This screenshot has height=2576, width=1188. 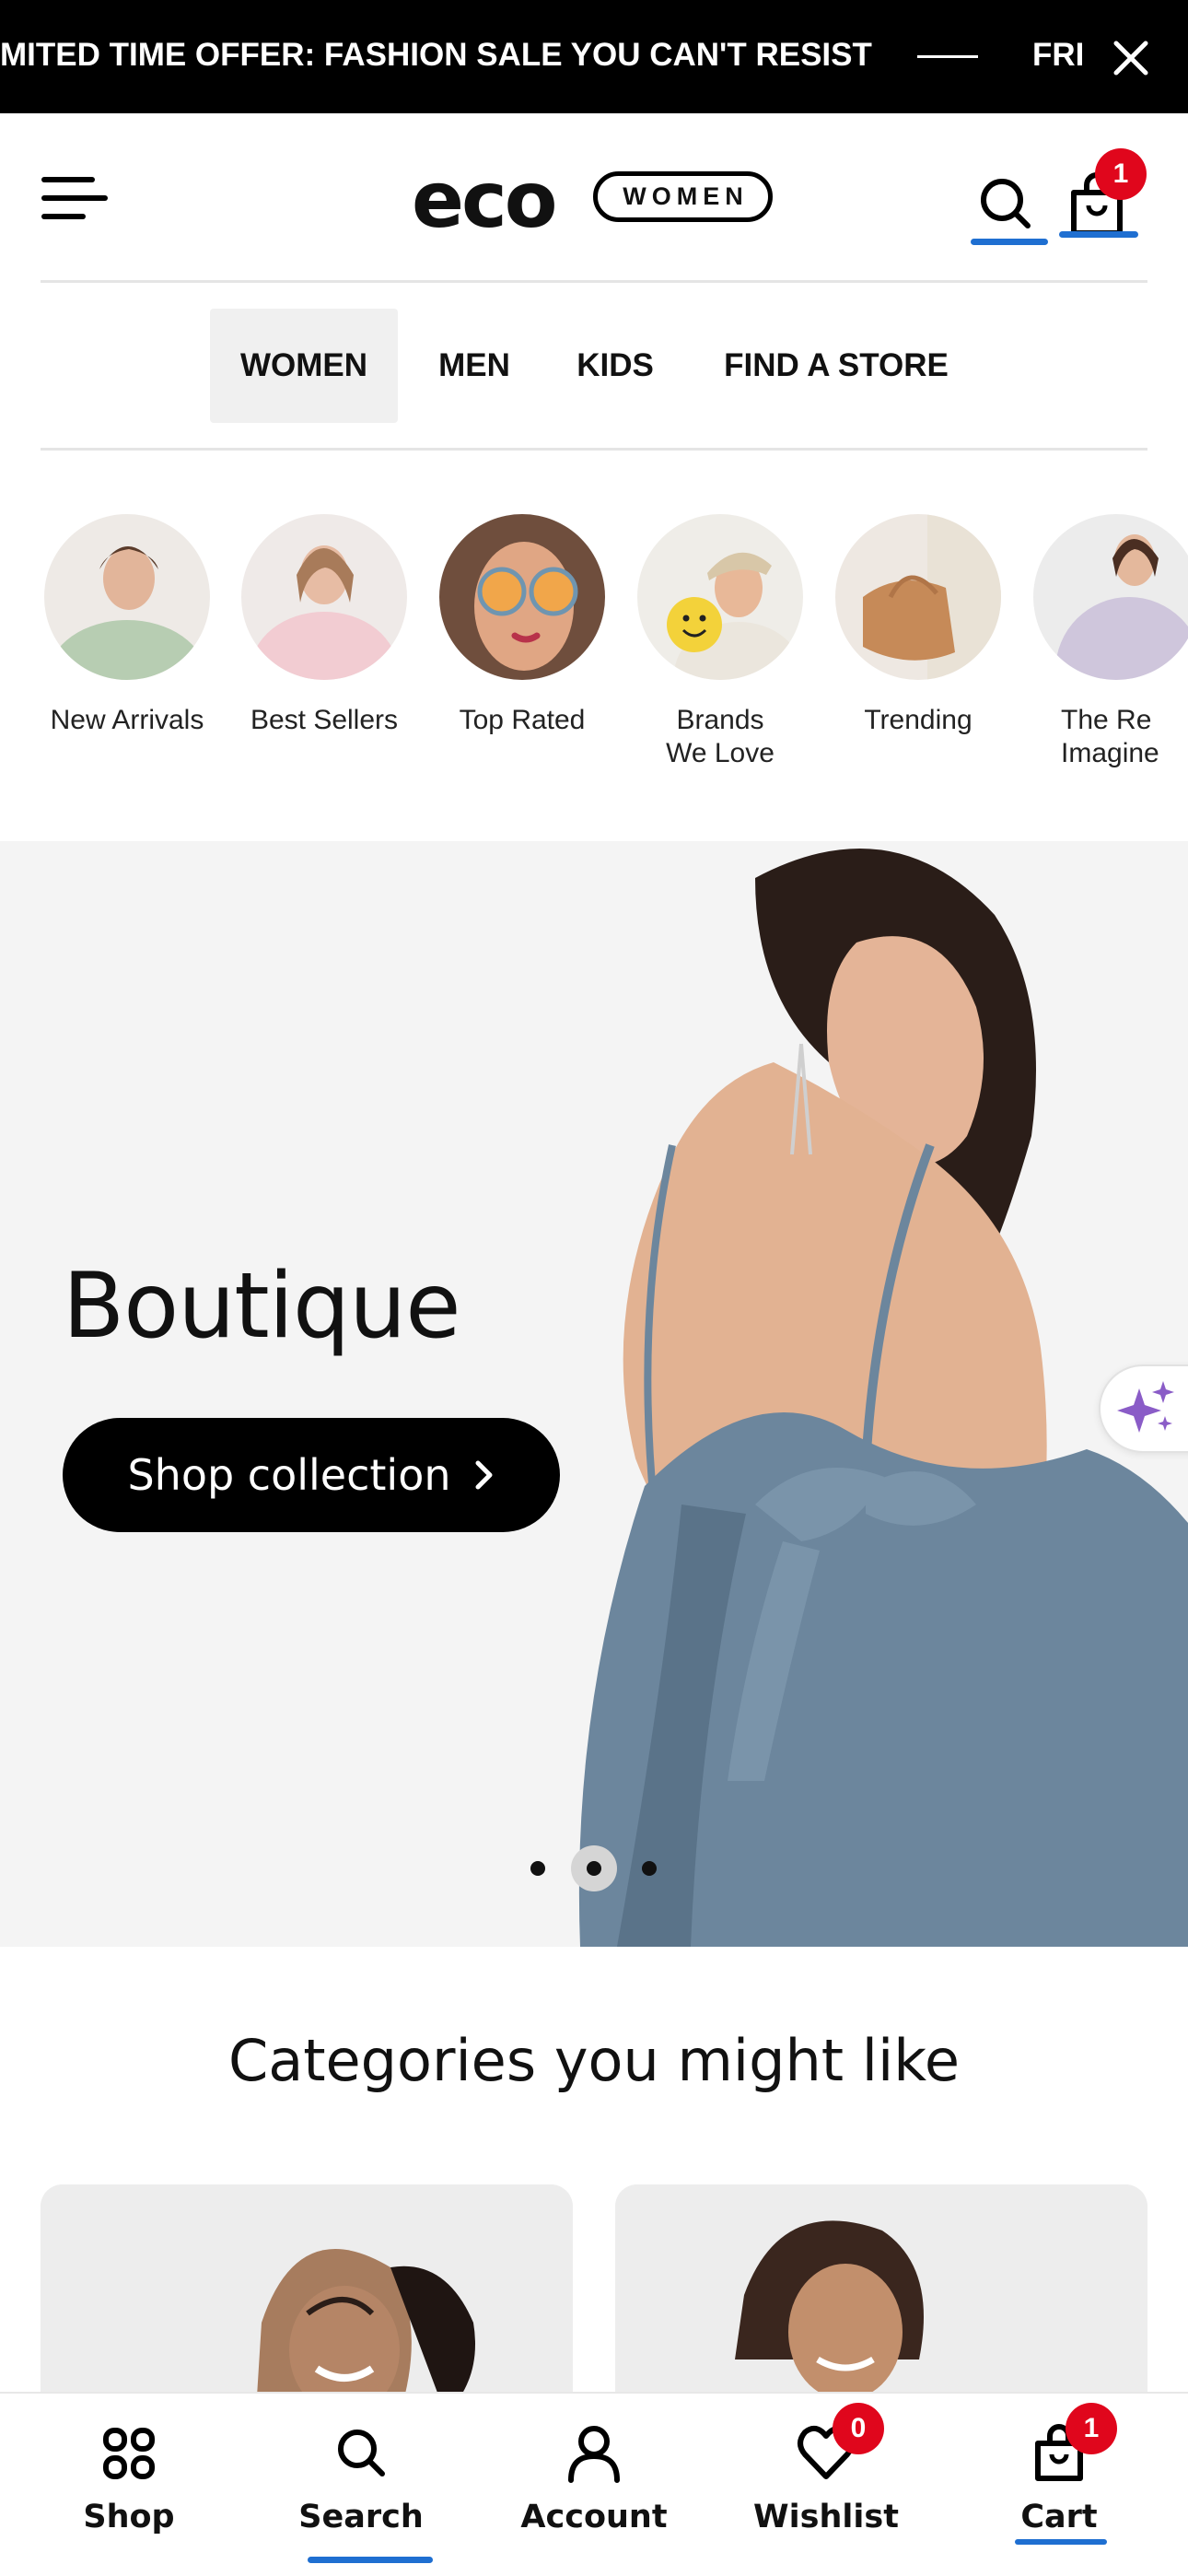 What do you see at coordinates (594, 2517) in the screenshot?
I see `tab-label: Account` at bounding box center [594, 2517].